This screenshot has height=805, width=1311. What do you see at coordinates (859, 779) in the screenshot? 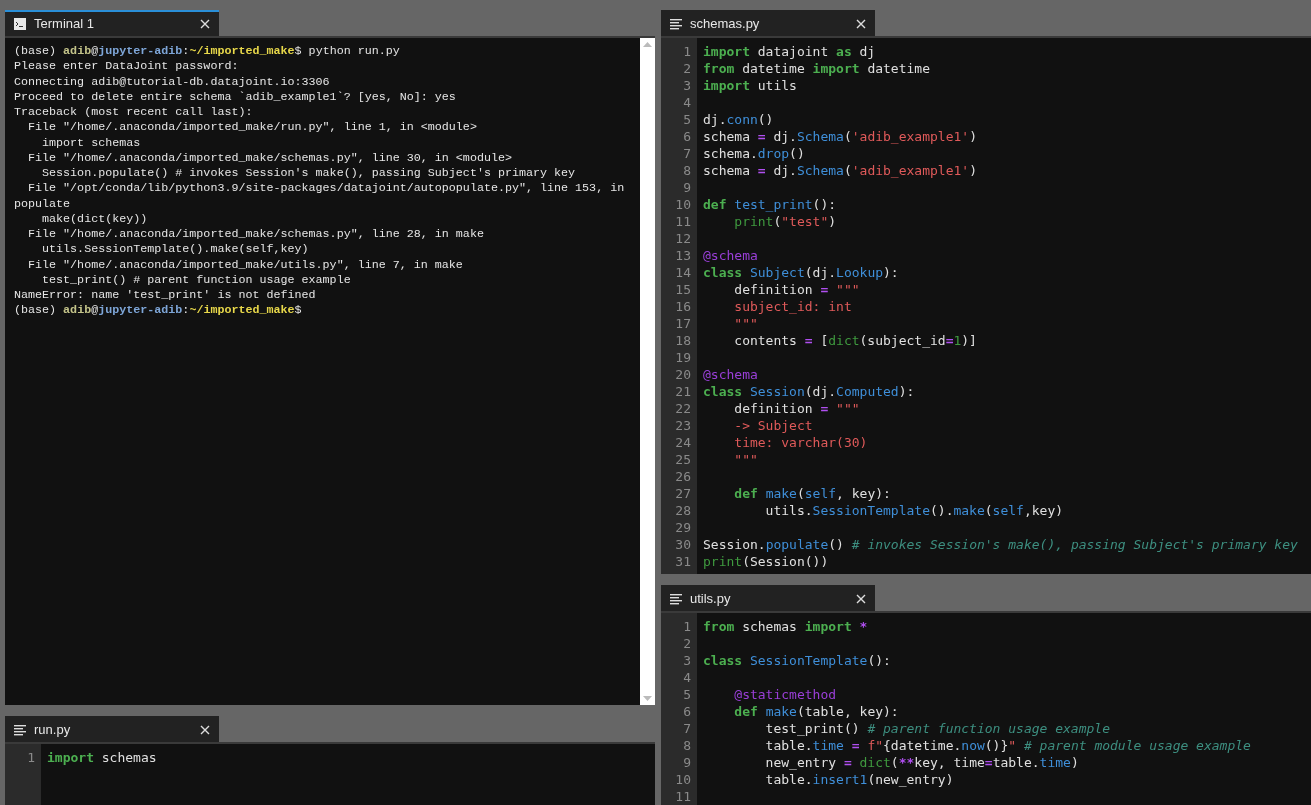
I see `code-line: table.insert1(new_entry)` at bounding box center [859, 779].